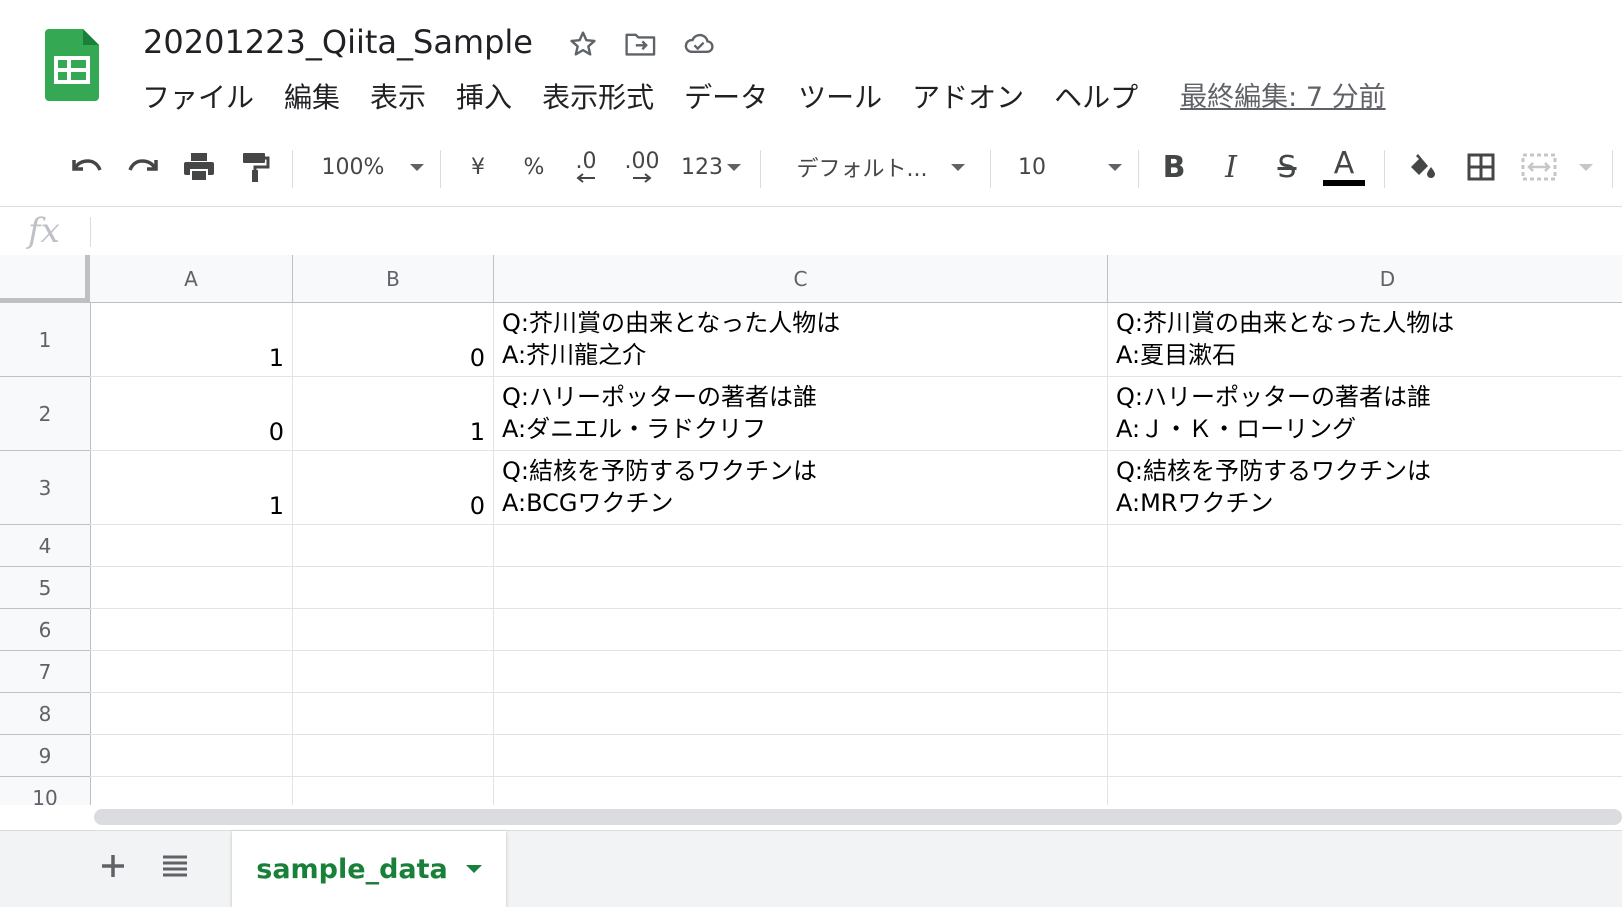 The image size is (1622, 907). I want to click on cell-a6, so click(191, 630).